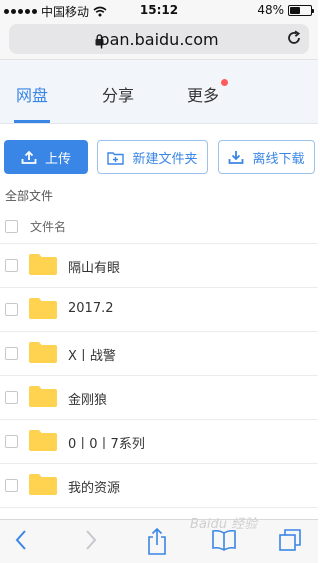 Image resolution: width=320 pixels, height=563 pixels. I want to click on status-bar: 中国移动 15:12 48%, so click(159, 10).